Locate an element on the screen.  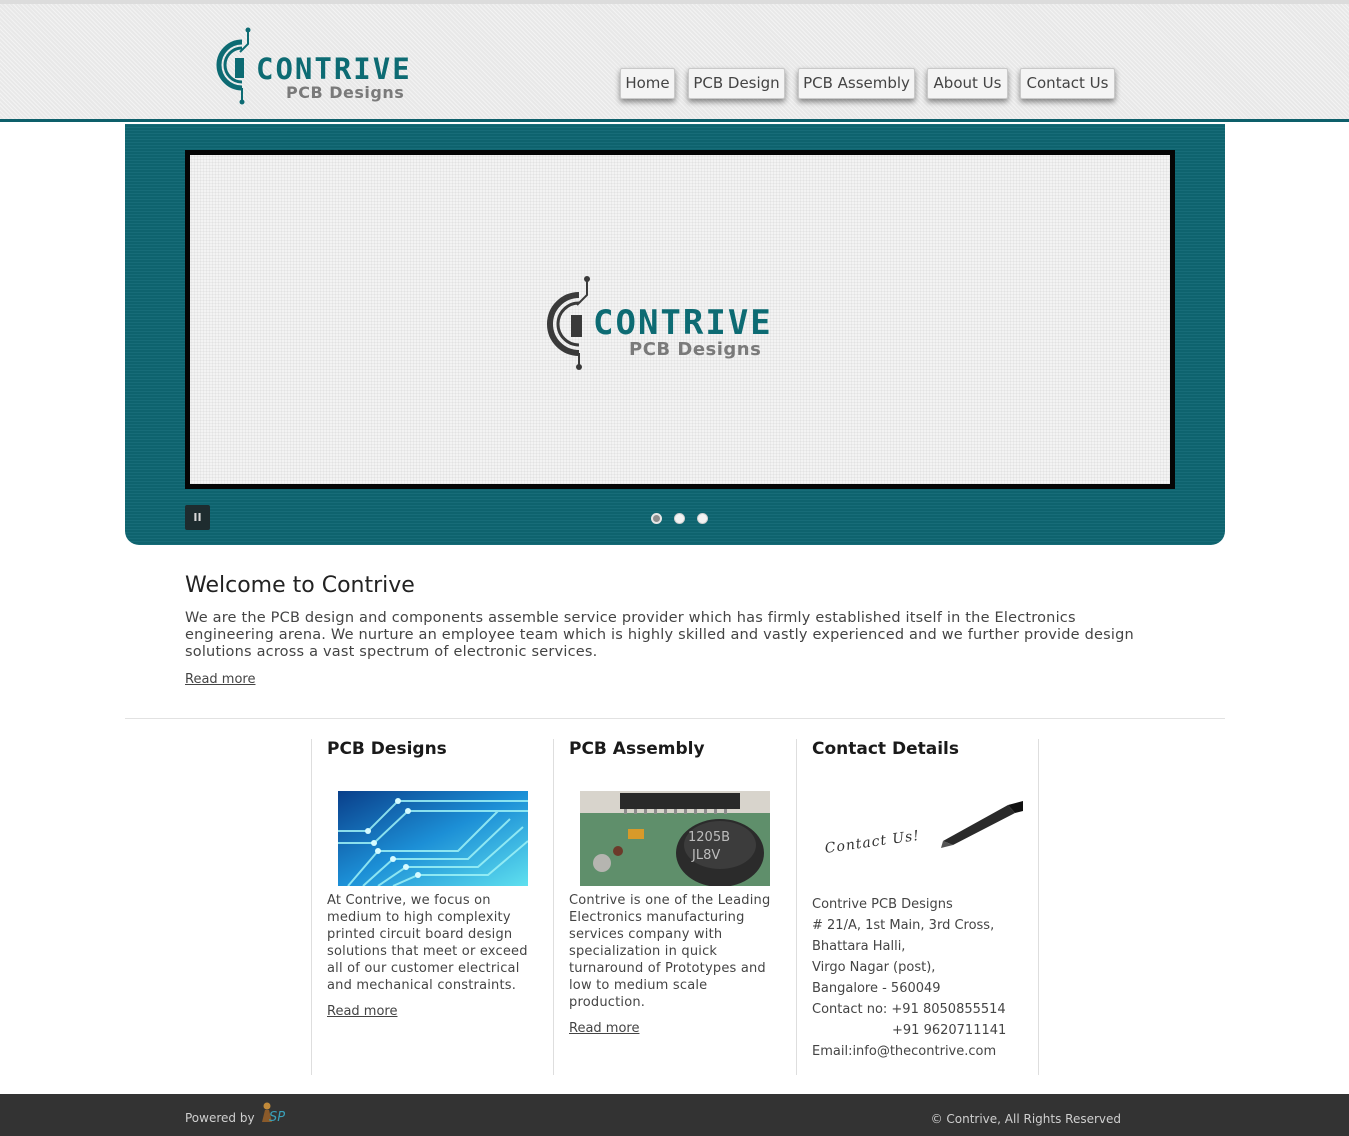
pcb-assembly-read-more-link: Read more is located at coordinates (604, 1028).